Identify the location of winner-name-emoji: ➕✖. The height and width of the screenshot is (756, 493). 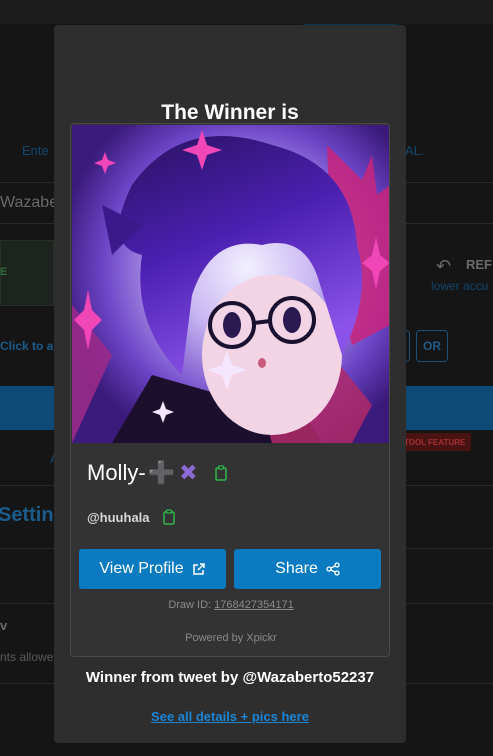
(174, 472).